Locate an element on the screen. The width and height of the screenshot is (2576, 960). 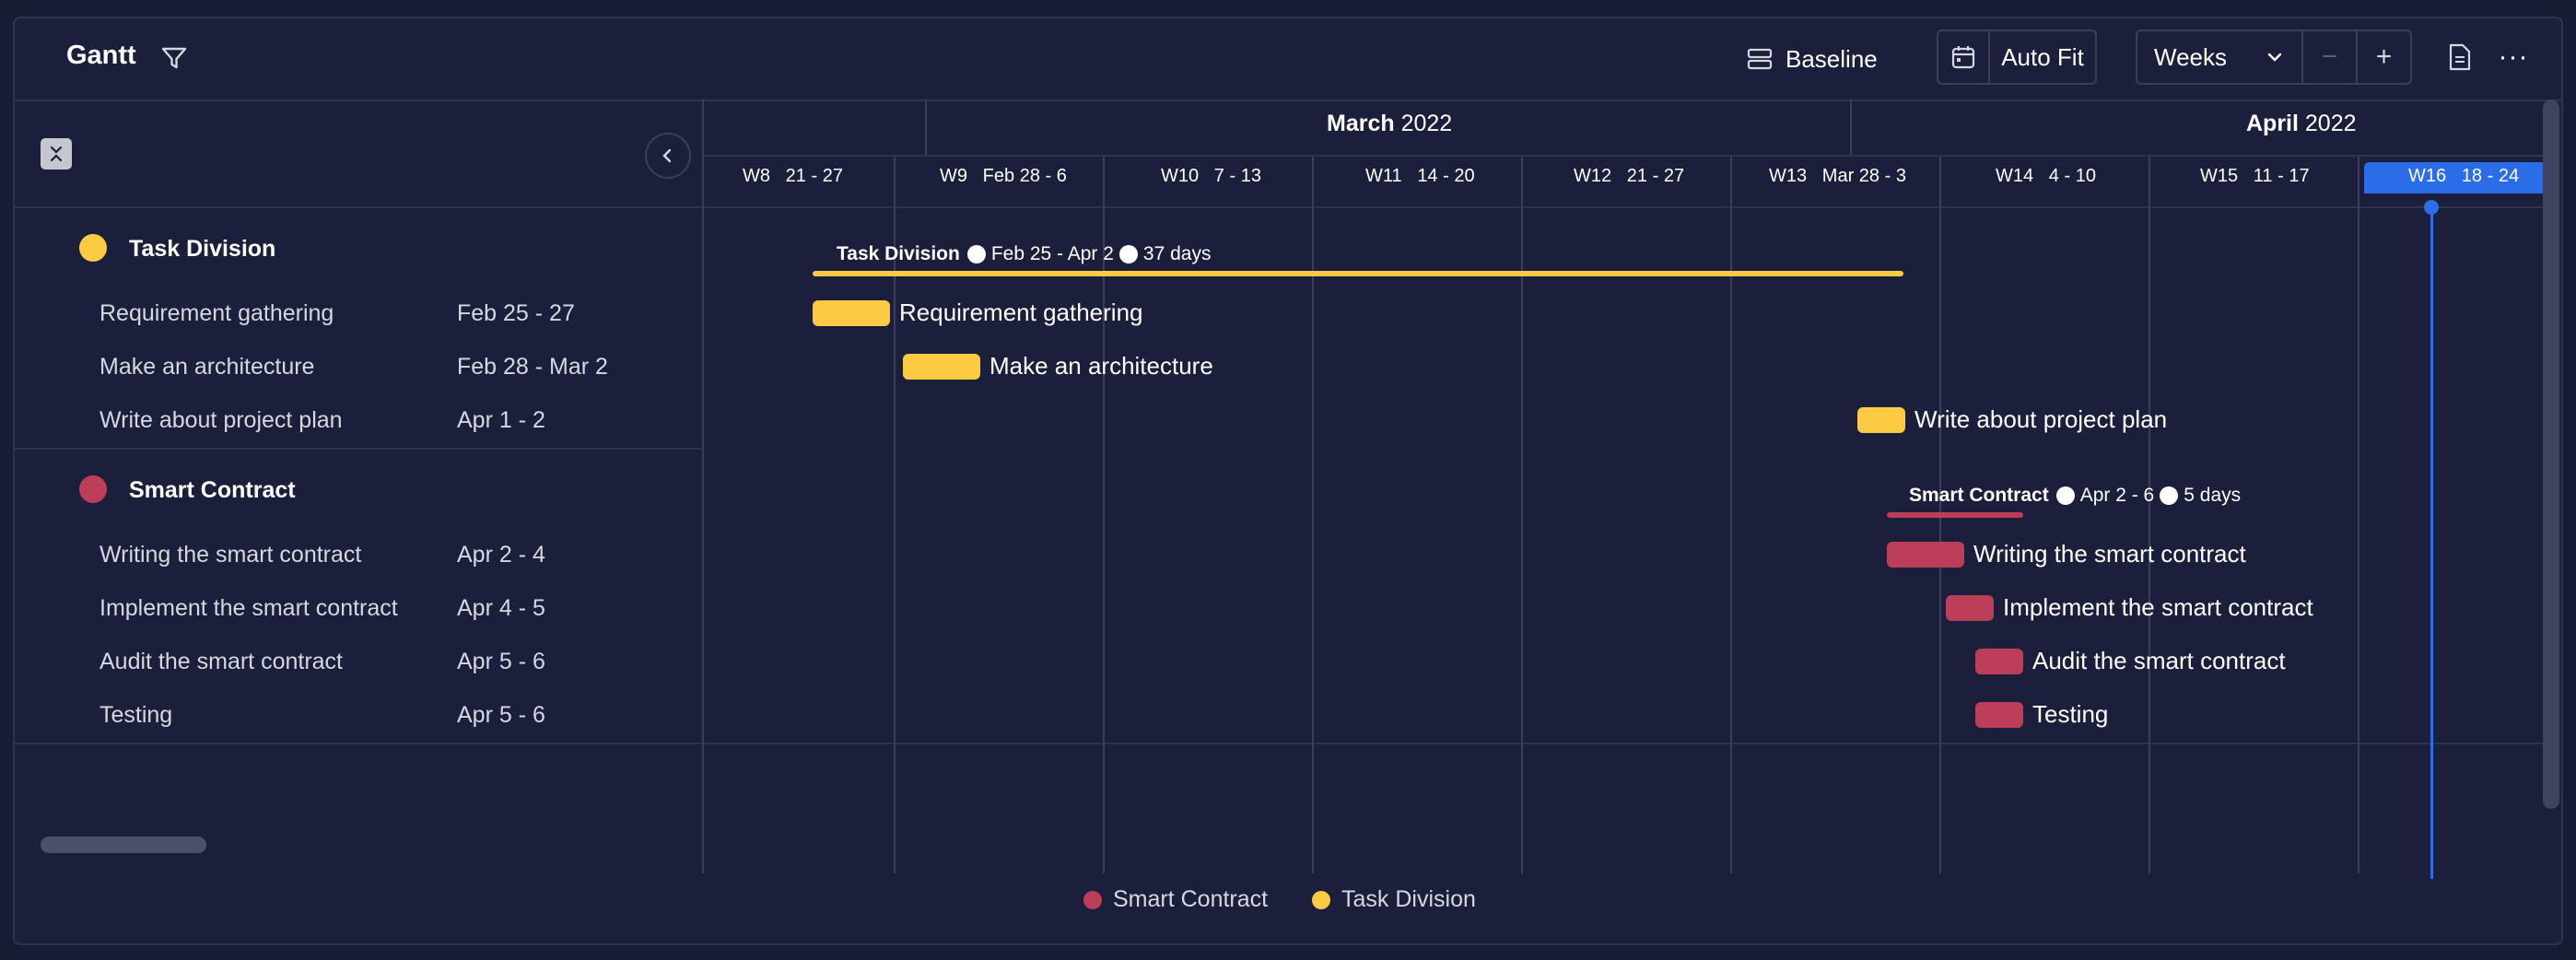
group-summary: Smart Contract Apr 2 - 65 days is located at coordinates (2075, 496).